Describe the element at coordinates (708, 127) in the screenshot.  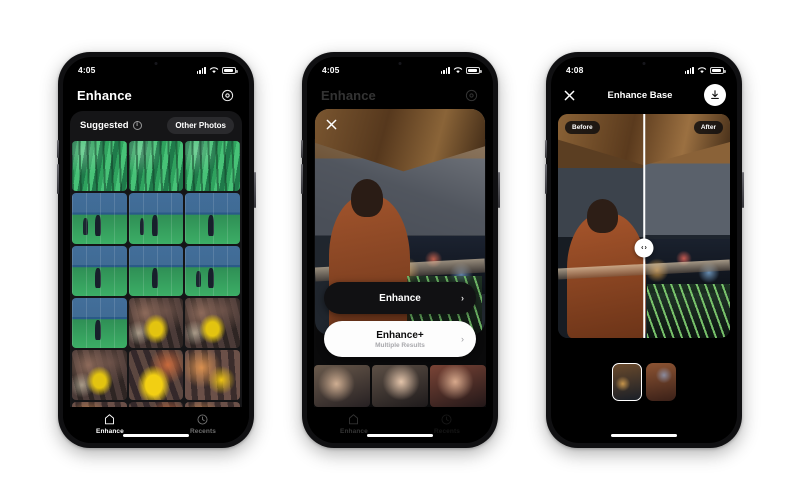
I see `after-label: After` at that location.